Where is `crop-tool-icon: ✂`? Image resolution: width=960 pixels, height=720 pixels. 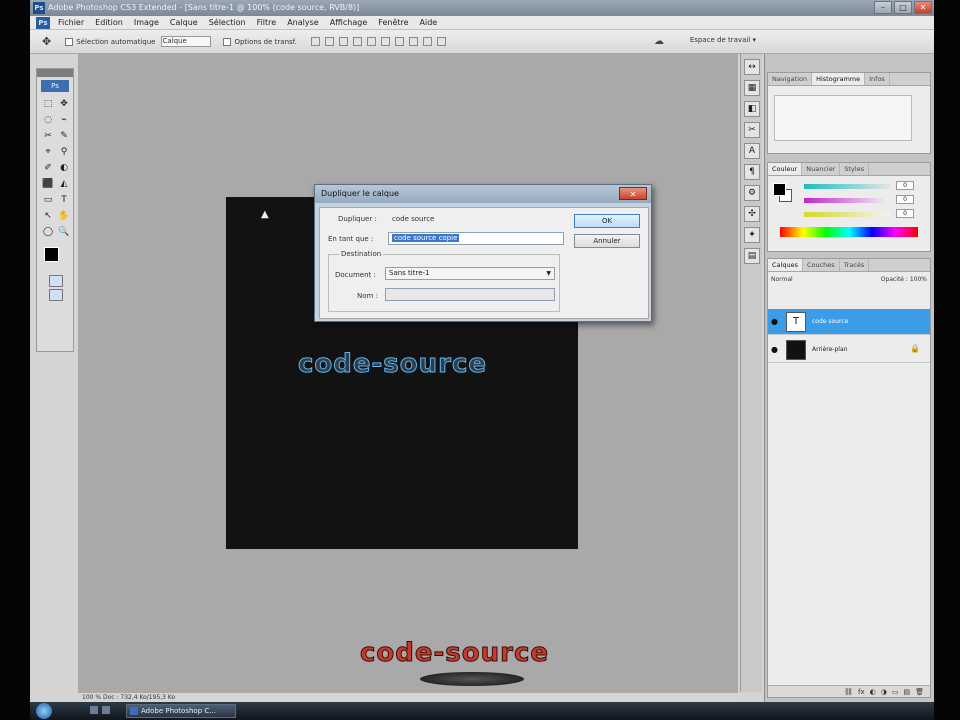
crop-tool-icon: ✂ is located at coordinates (48, 136).